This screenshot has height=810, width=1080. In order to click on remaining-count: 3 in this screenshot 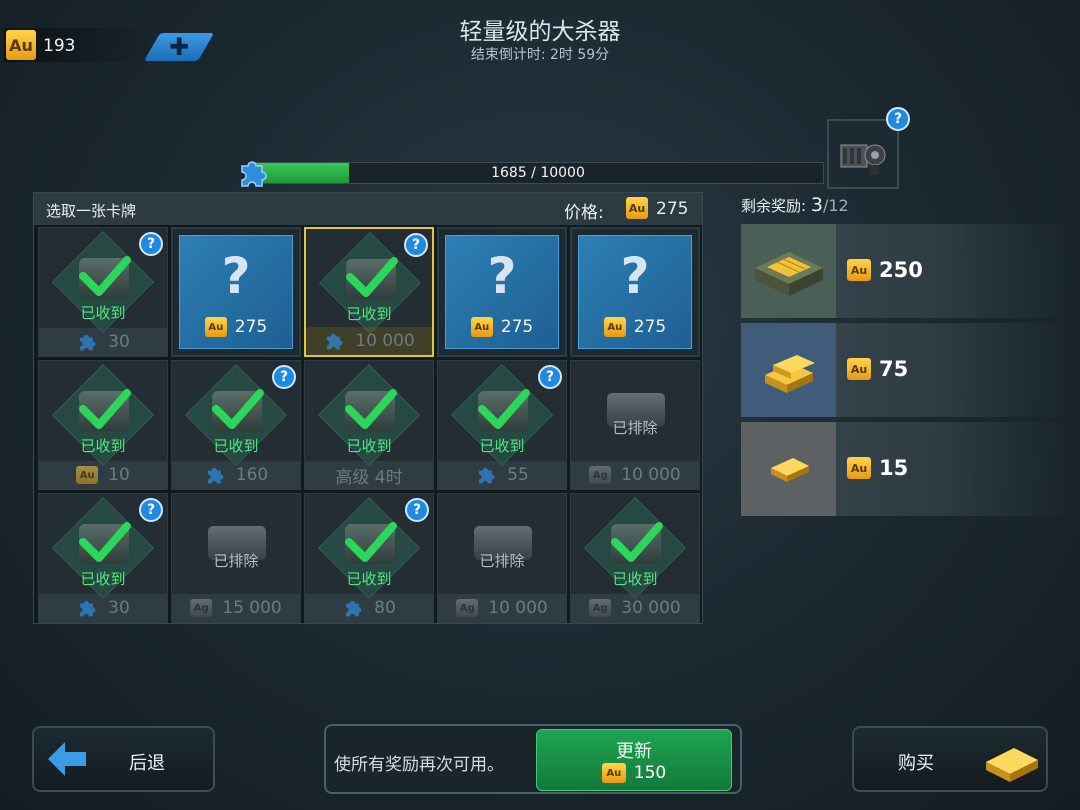, I will do `click(816, 205)`.